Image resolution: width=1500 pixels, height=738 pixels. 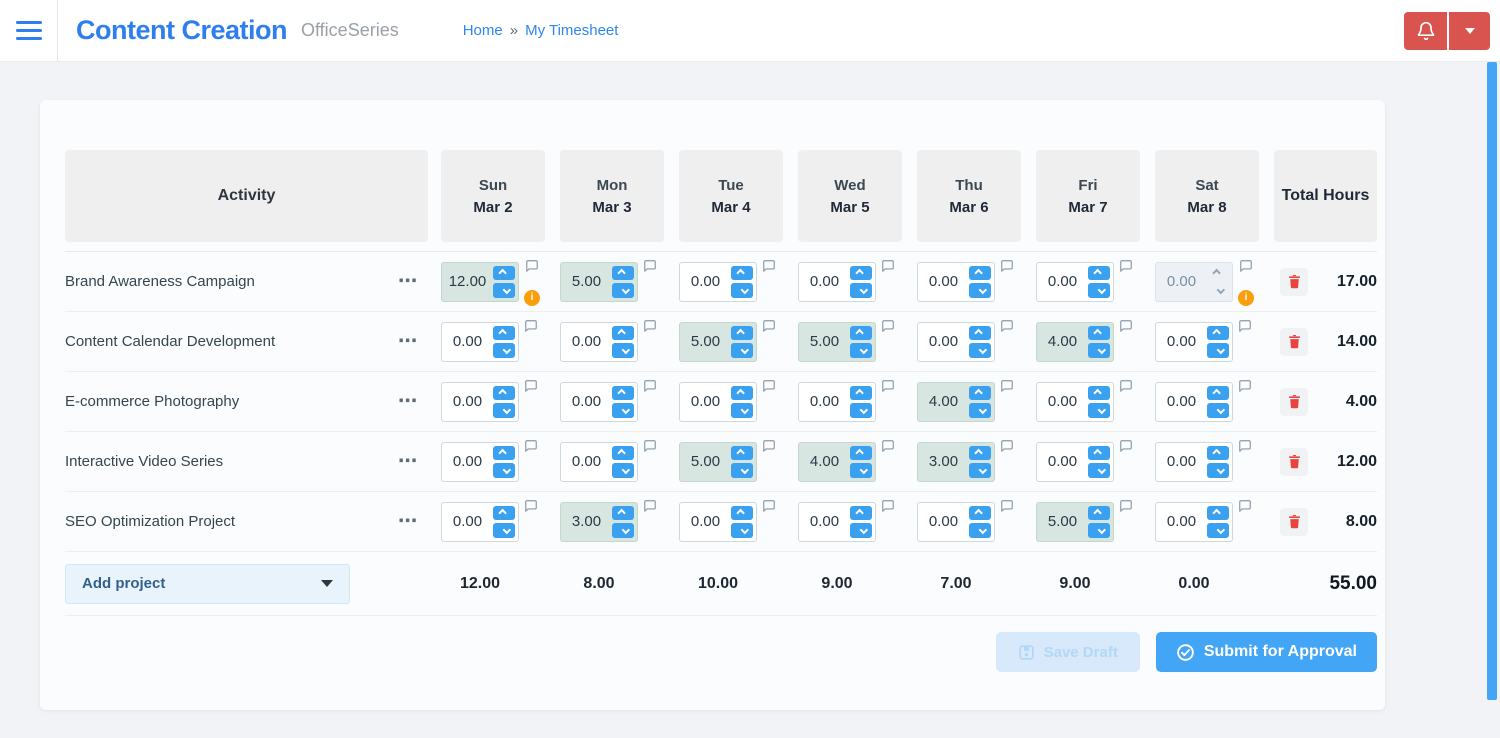 I want to click on hours-input: 3.00, so click(x=956, y=461).